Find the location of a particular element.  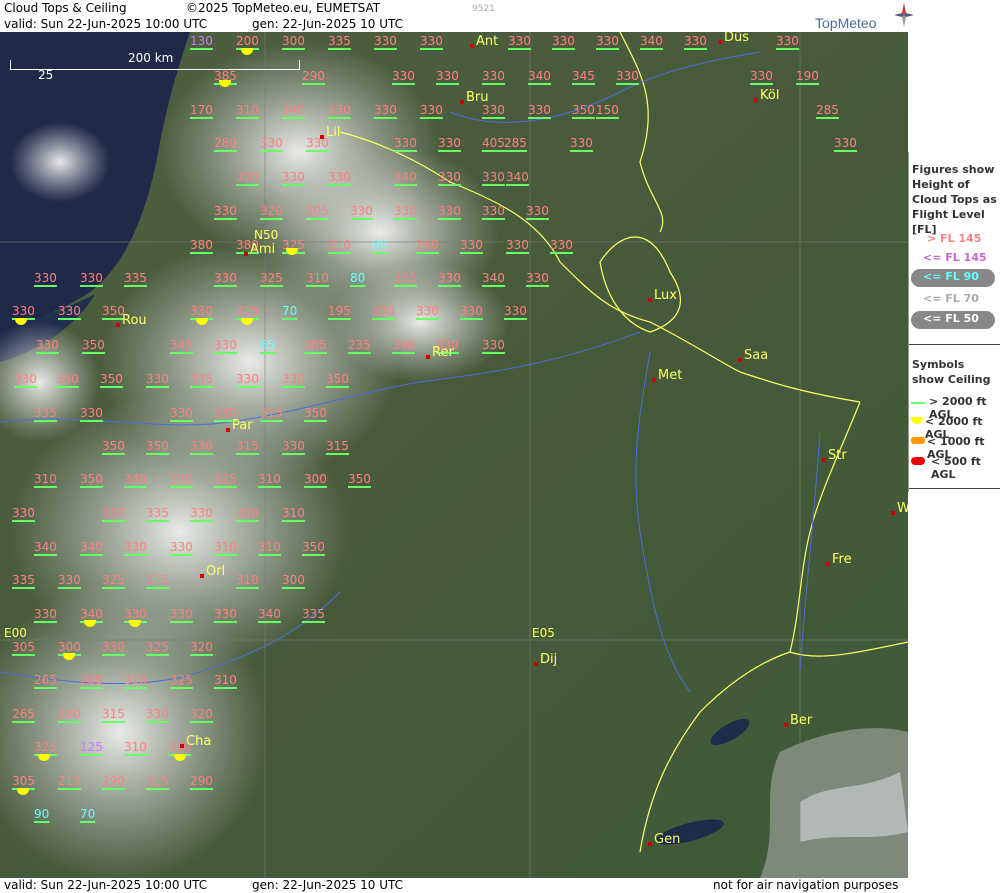

legend-item-le145: <= FL 145 is located at coordinates (955, 257).